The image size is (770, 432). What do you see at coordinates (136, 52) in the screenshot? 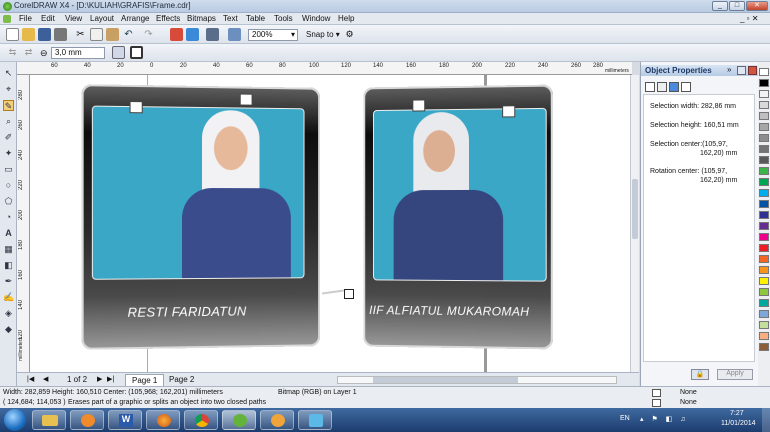
I see `erase-mode-icon` at bounding box center [136, 52].